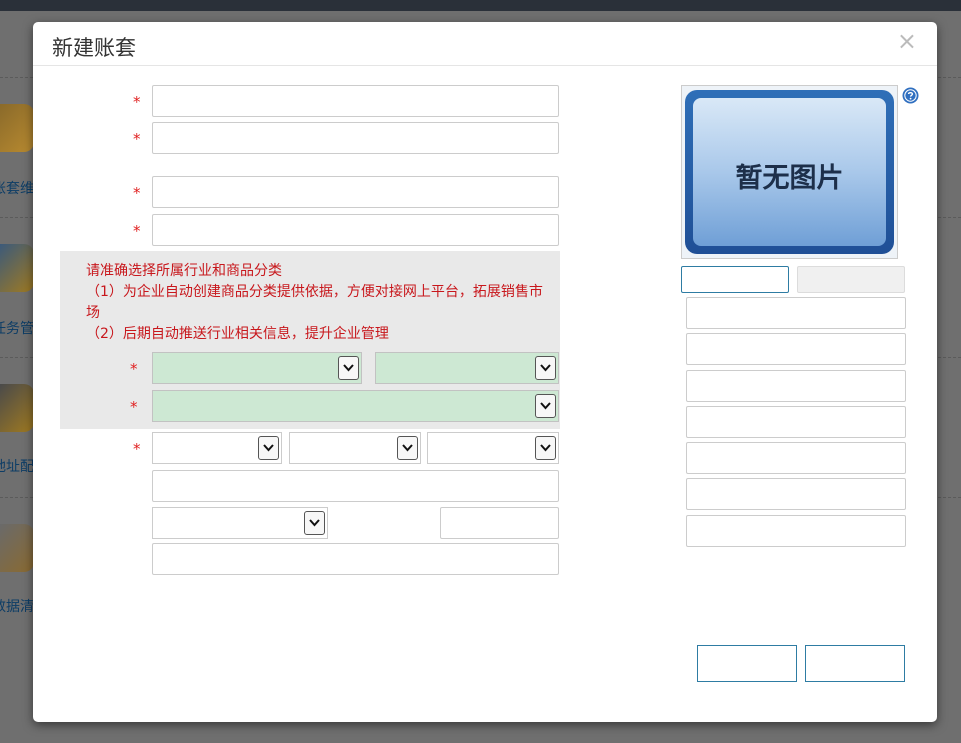 Image resolution: width=961 pixels, height=743 pixels. What do you see at coordinates (184, 271) in the screenshot?
I see `notice-line: 请准确选择所属行业和商品分类` at bounding box center [184, 271].